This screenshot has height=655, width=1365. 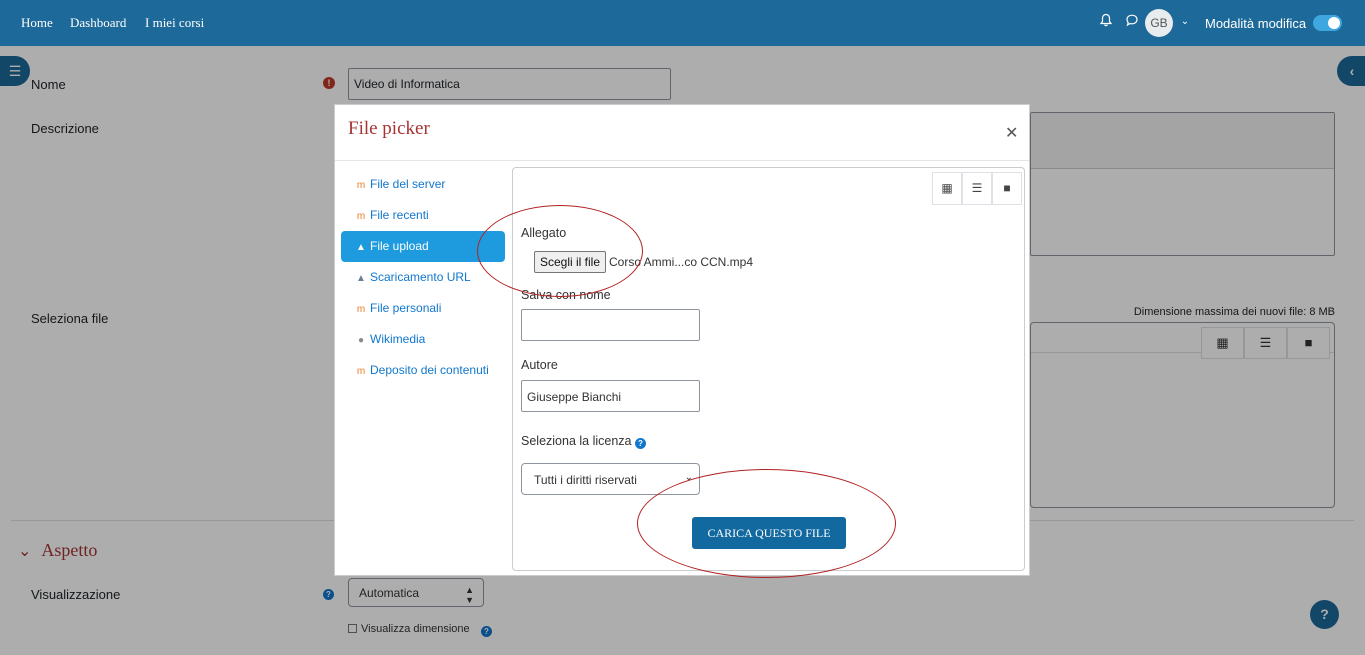 I want to click on repo-item-label: Scaricamento URL, so click(x=420, y=277).